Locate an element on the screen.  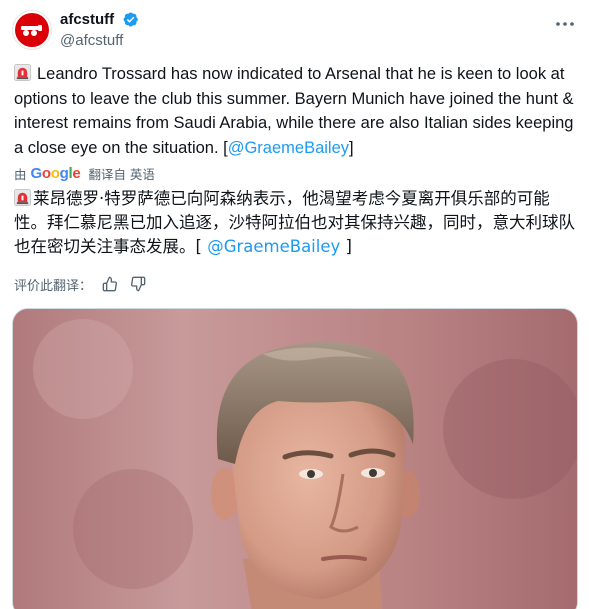
tweet-body-end: ] is located at coordinates (351, 147).